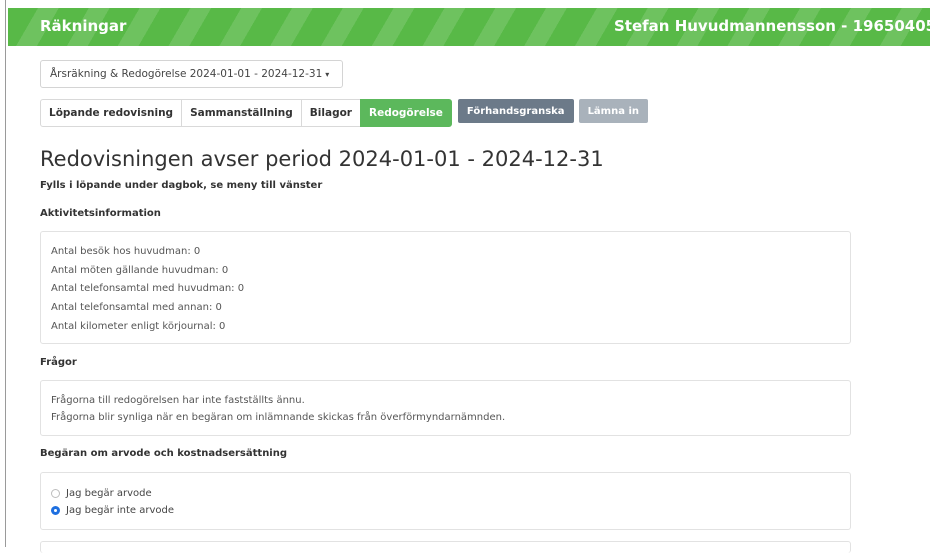 This screenshot has height=553, width=930. What do you see at coordinates (772, 26) in the screenshot?
I see `user-name: Stefan Huvudmannensson - 19650405-06` at bounding box center [772, 26].